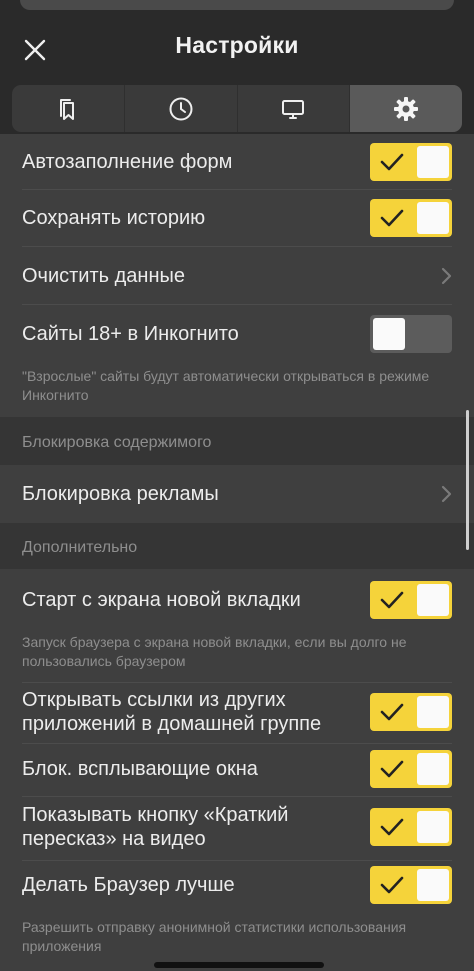  I want to click on setting-ad-block: Блокировка рекламы, so click(237, 494).